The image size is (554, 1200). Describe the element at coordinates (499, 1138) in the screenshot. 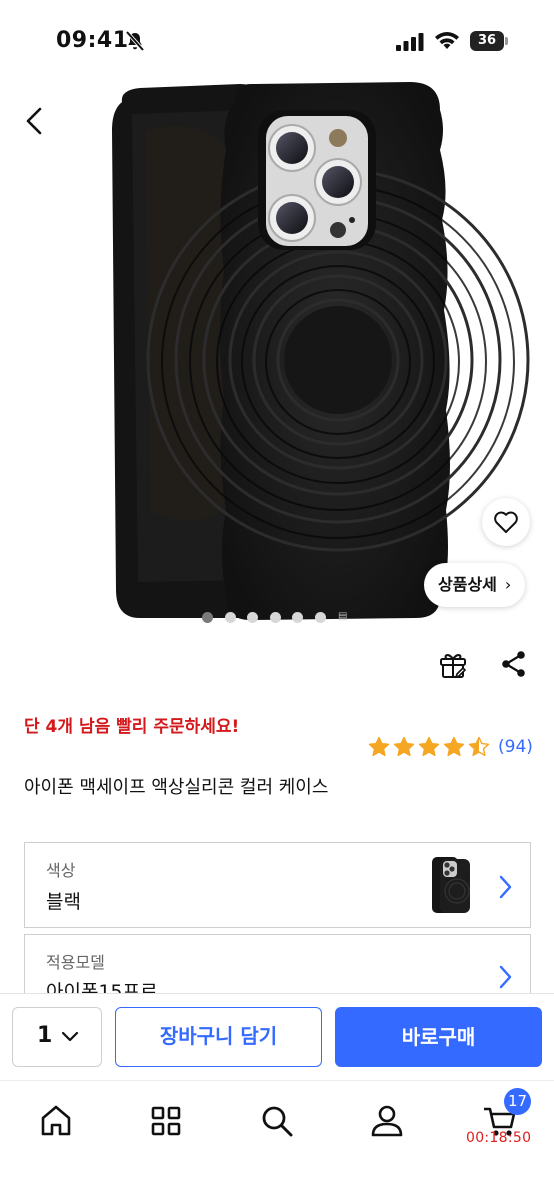

I see `cart-timer: 00:18:50` at that location.